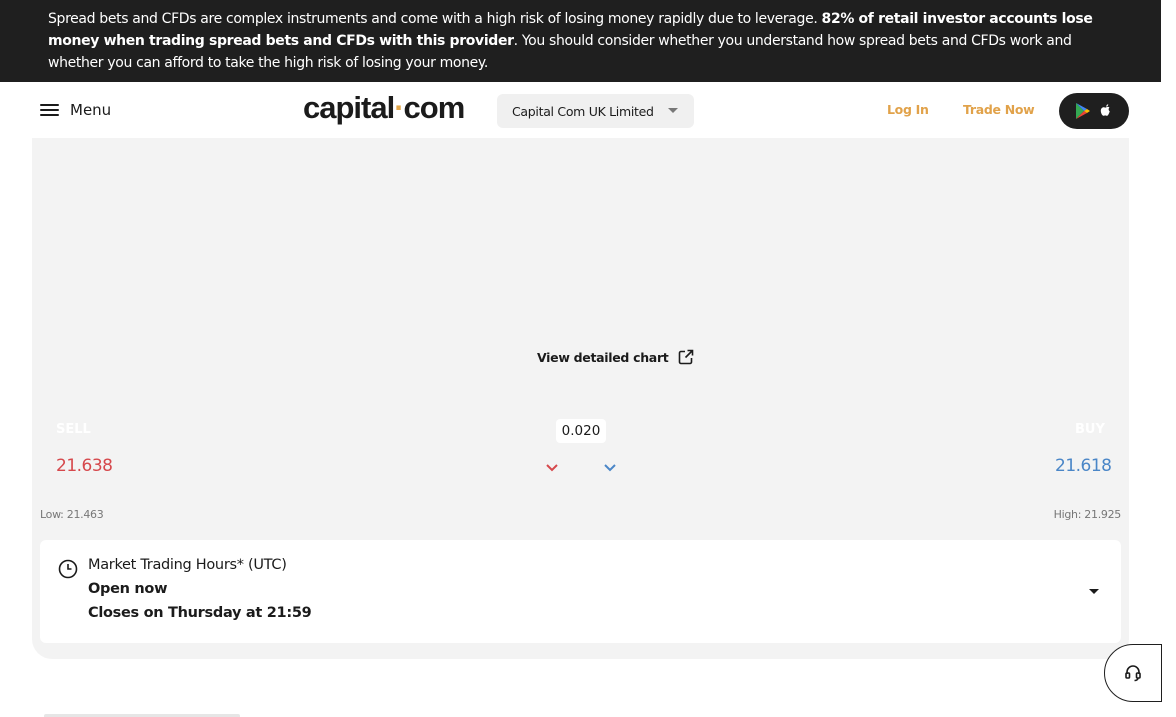 Image resolution: width=1176 pixels, height=717 pixels. I want to click on headset-icon, so click(1133, 673).